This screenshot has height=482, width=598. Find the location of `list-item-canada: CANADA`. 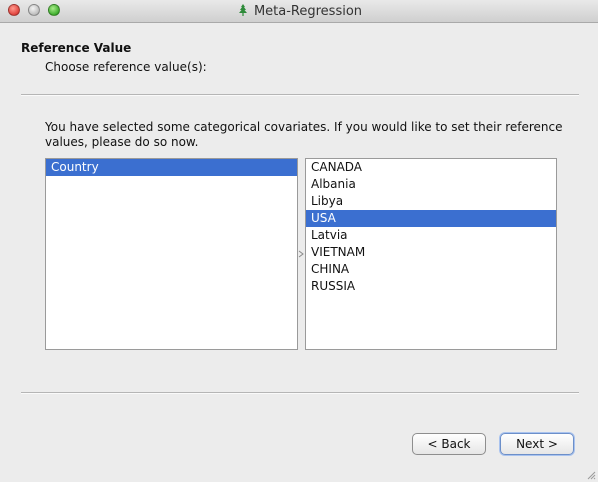

list-item-canada: CANADA is located at coordinates (431, 167).